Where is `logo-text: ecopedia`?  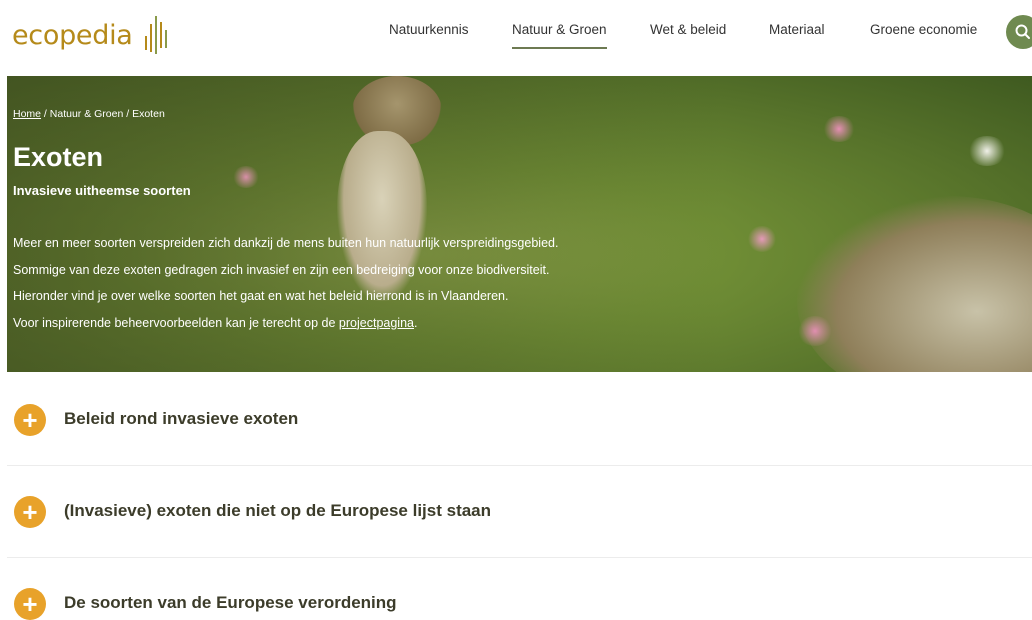 logo-text: ecopedia is located at coordinates (72, 35).